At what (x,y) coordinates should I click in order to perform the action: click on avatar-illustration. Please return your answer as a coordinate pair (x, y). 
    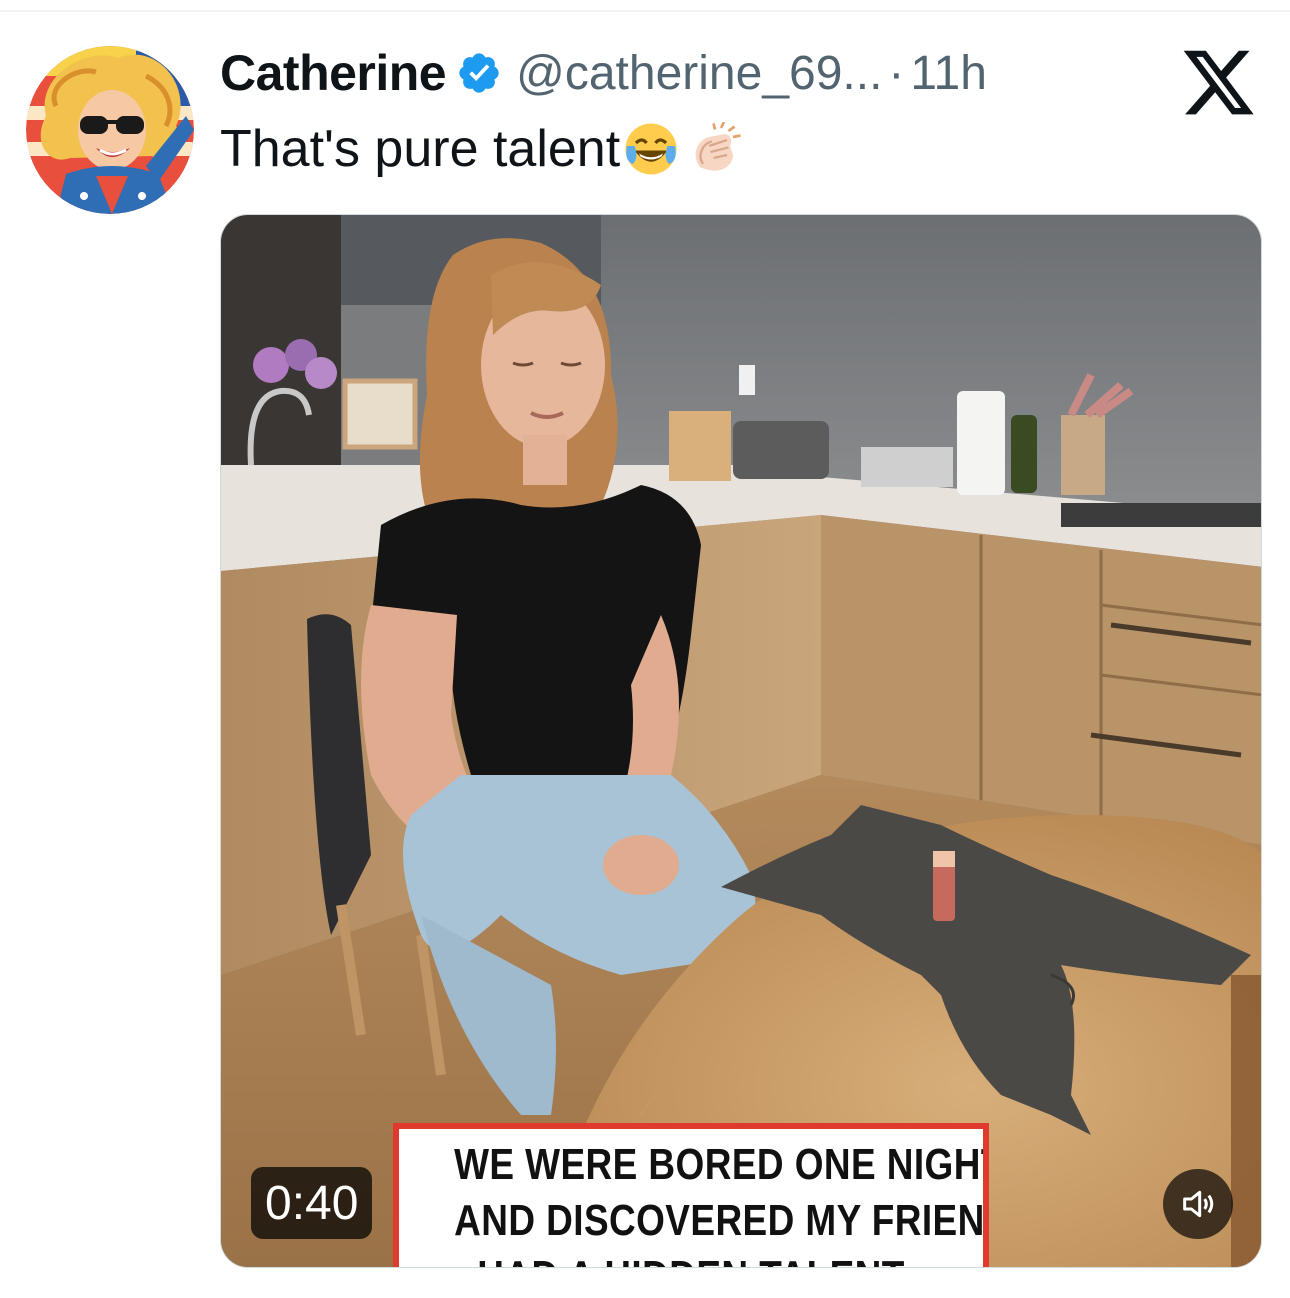
    Looking at the image, I should click on (110, 130).